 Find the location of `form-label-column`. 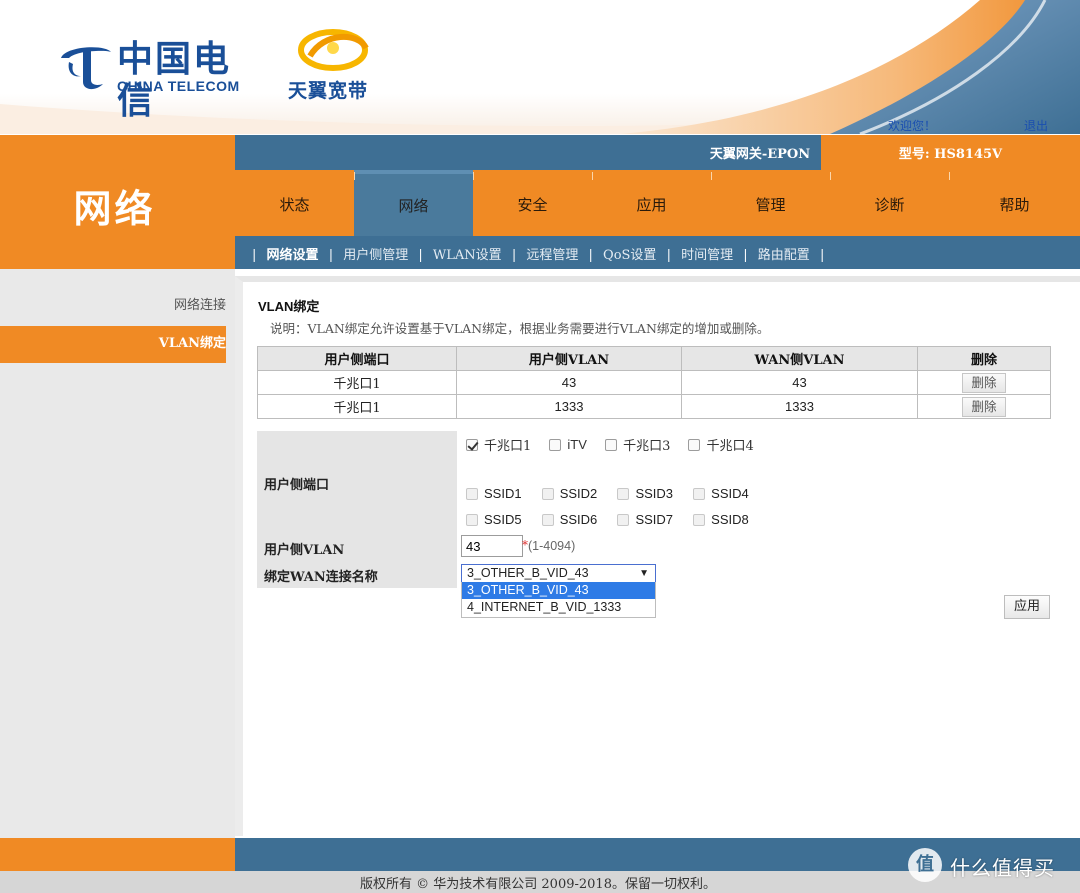

form-label-column is located at coordinates (357, 509).